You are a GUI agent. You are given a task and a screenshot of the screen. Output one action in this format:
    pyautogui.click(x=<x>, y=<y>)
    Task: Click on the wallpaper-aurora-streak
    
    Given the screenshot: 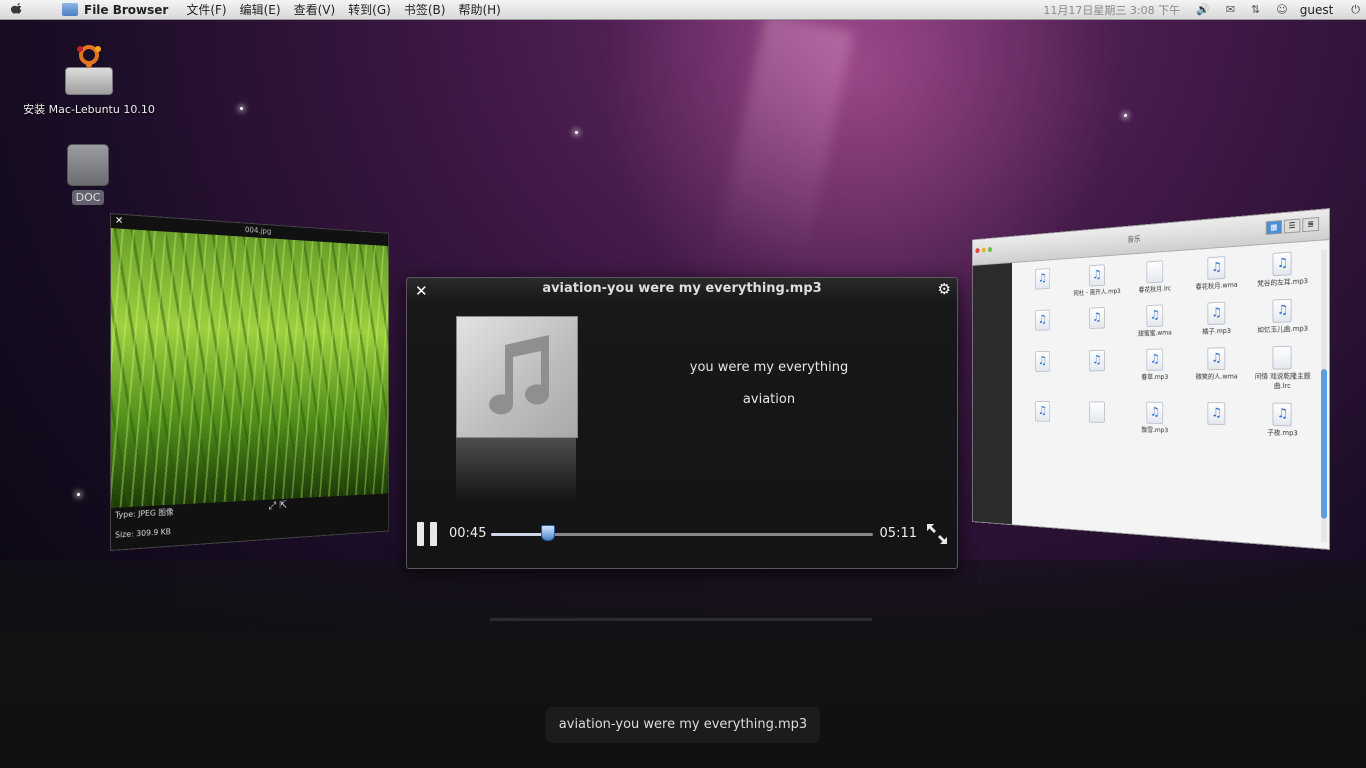 What is the action you would take?
    pyautogui.click(x=785, y=140)
    